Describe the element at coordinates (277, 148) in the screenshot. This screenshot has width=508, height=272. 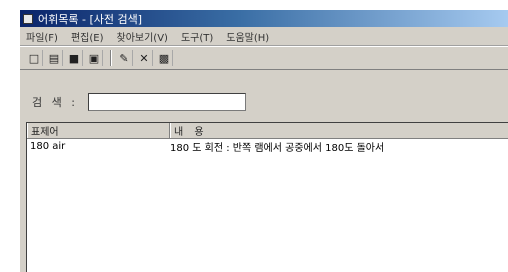
I see `list-item-content: 180 도 회전 : 반쪽 램에서 공중에서 180도 돌아서` at that location.